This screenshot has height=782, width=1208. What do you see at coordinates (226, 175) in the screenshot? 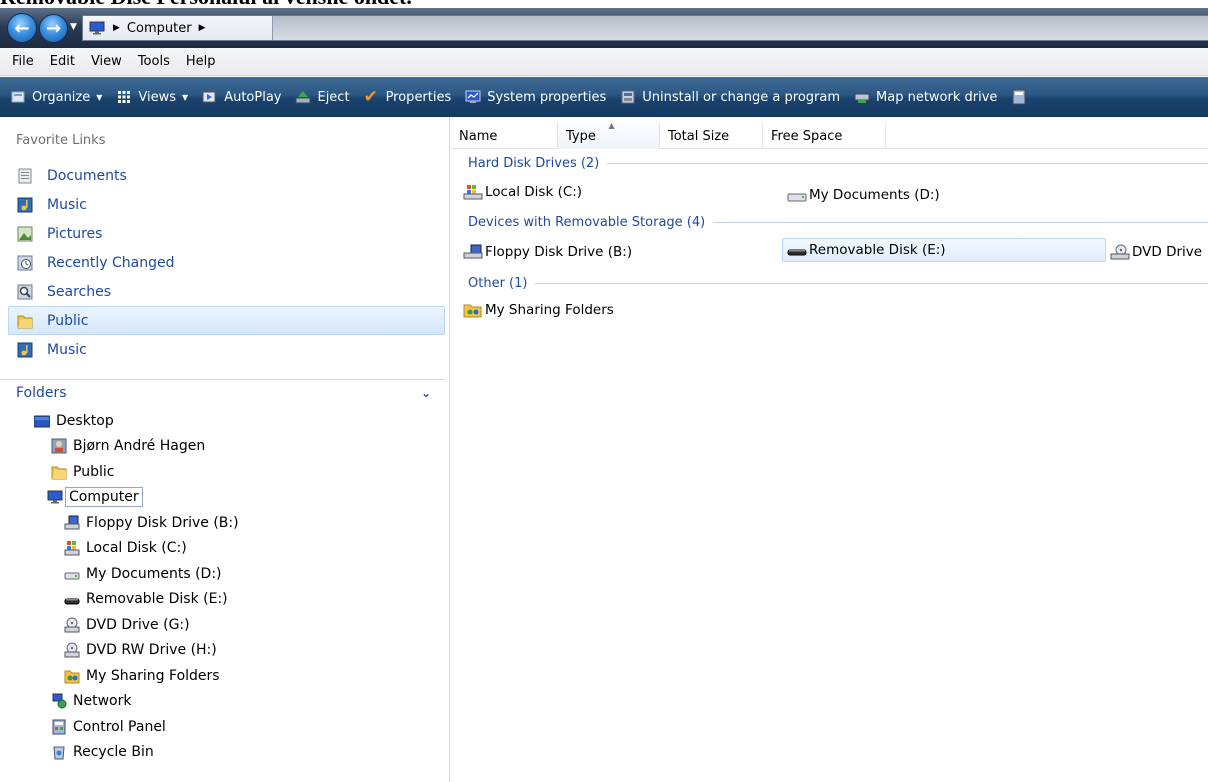
I see `favorite-documents: Documents` at bounding box center [226, 175].